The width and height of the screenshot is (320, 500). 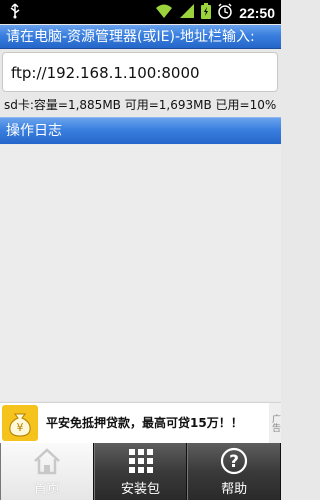 I want to click on wifi-icon, so click(x=164, y=13).